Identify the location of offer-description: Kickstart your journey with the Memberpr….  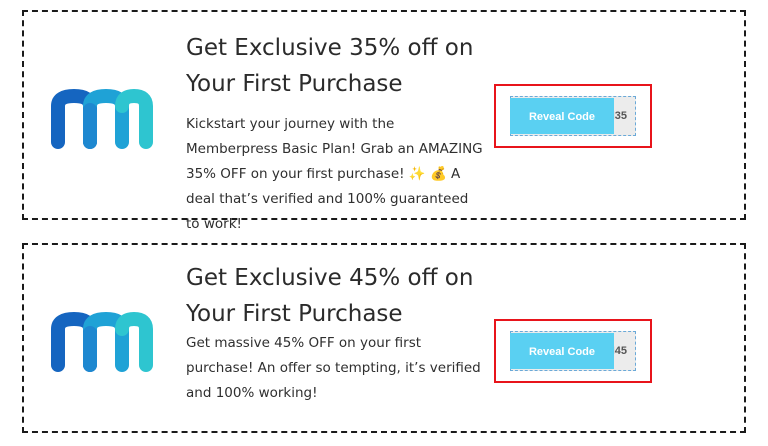
(334, 174).